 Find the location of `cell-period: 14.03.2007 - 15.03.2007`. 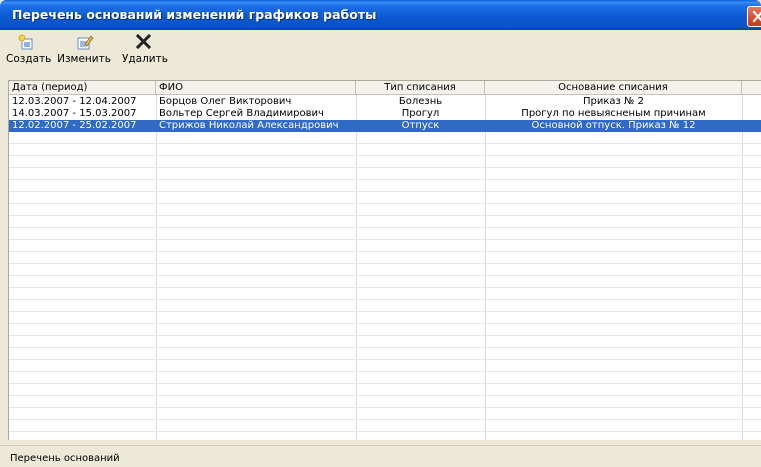

cell-period: 14.03.2007 - 15.03.2007 is located at coordinates (74, 113).